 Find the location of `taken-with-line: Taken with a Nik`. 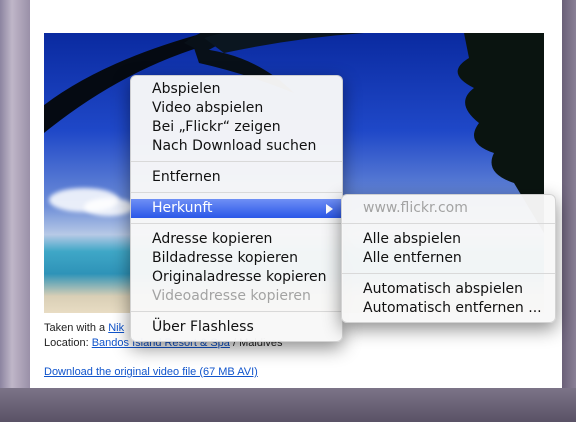

taken-with-line: Taken with a Nik is located at coordinates (84, 328).